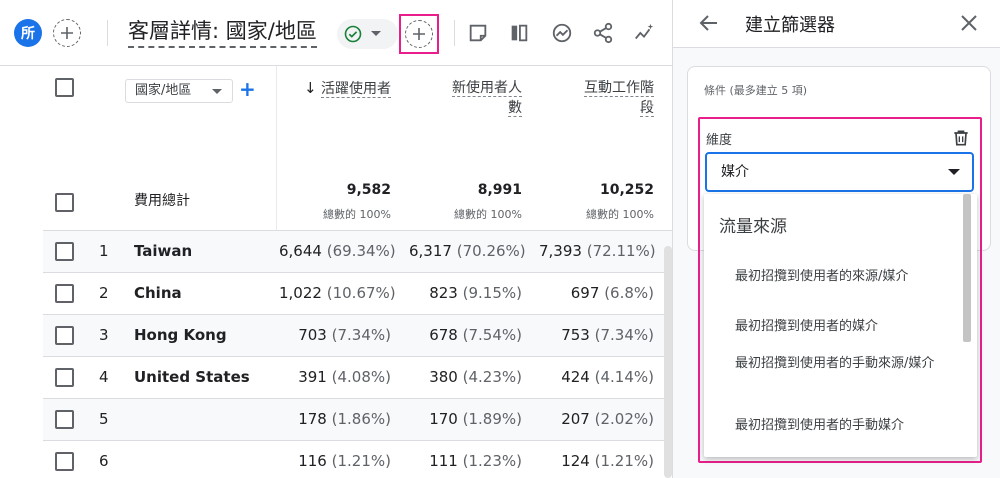  I want to click on cell-active-users: 1,022 (10.67%), so click(337, 293).